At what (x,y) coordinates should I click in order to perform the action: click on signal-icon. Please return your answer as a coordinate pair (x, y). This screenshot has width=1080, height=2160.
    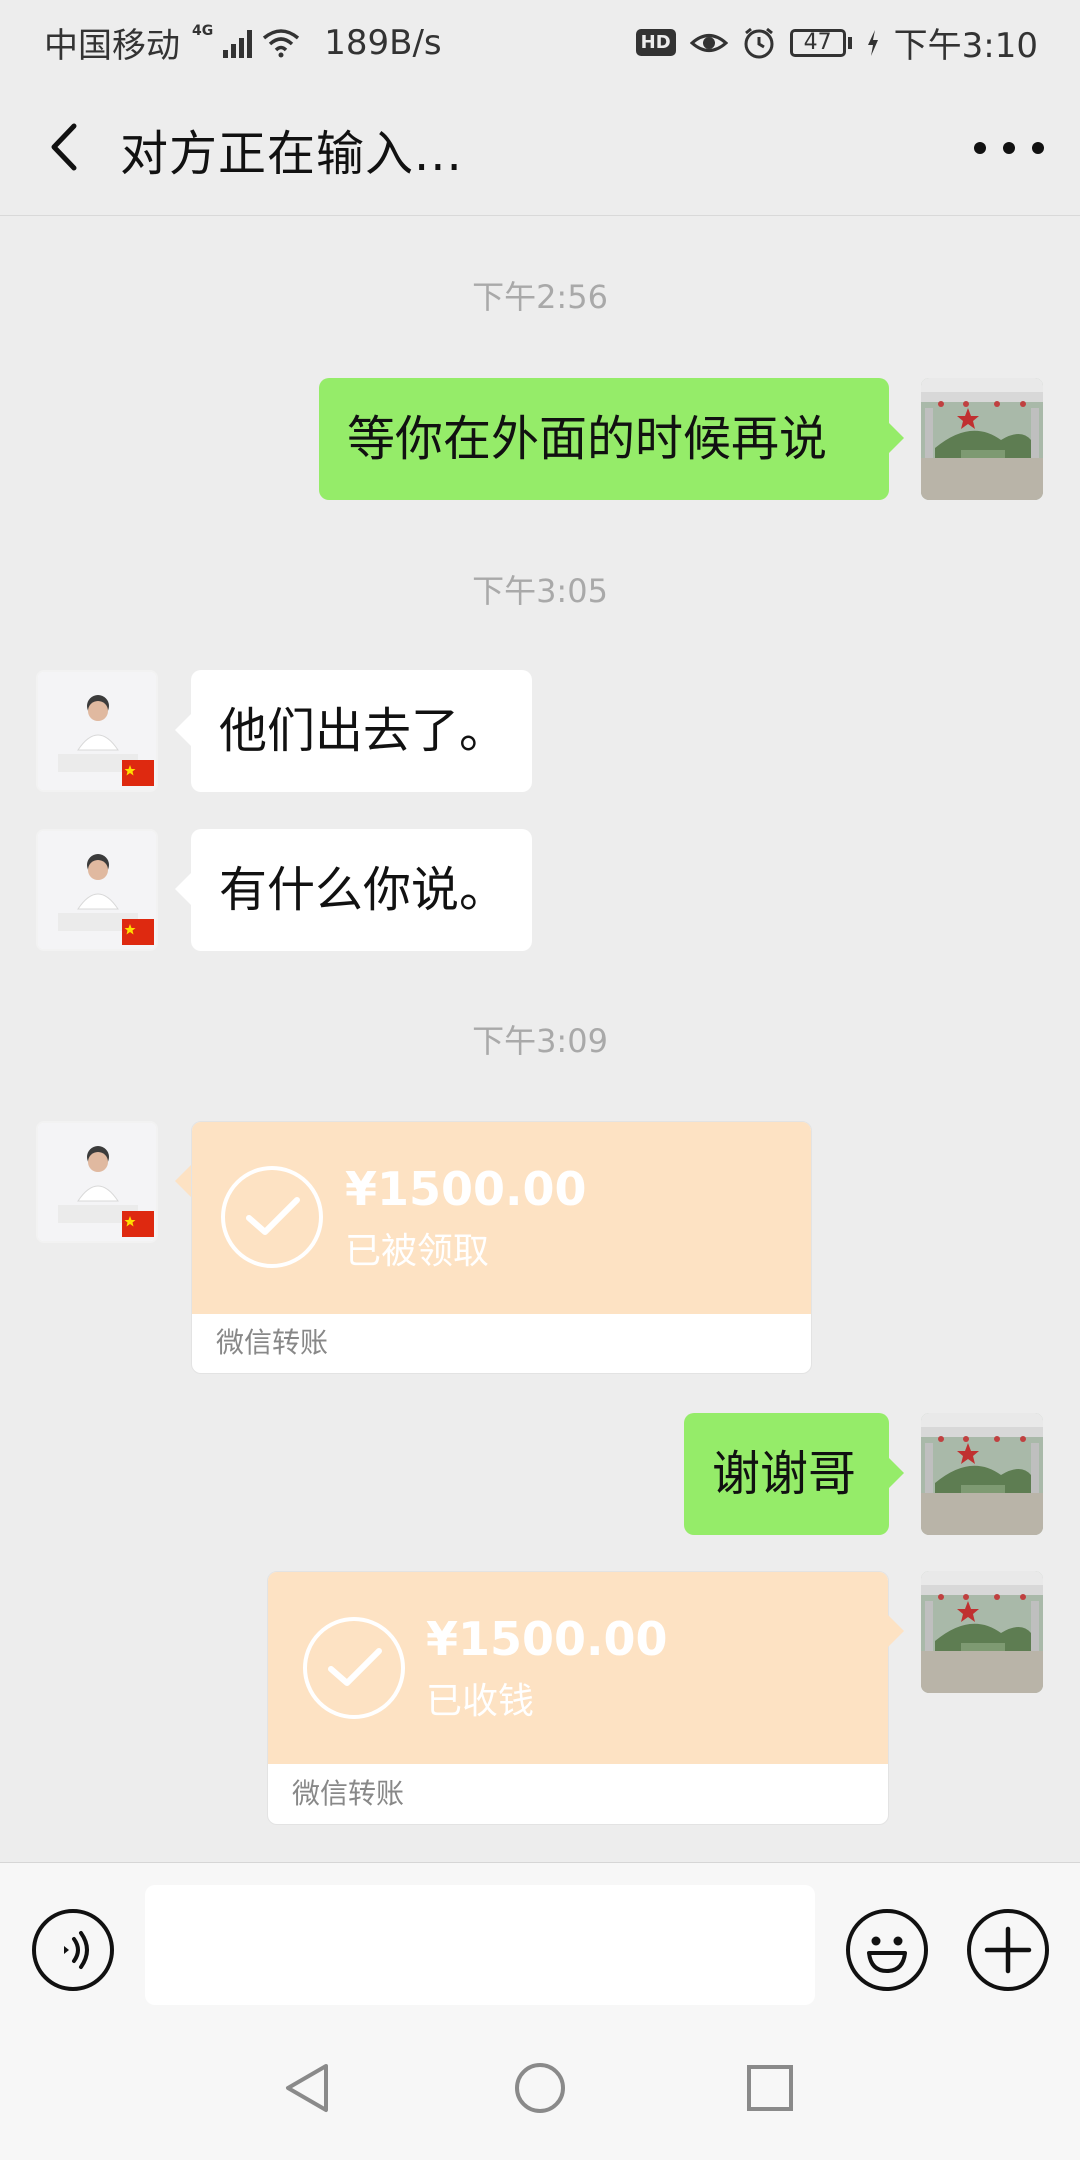
    Looking at the image, I should click on (238, 43).